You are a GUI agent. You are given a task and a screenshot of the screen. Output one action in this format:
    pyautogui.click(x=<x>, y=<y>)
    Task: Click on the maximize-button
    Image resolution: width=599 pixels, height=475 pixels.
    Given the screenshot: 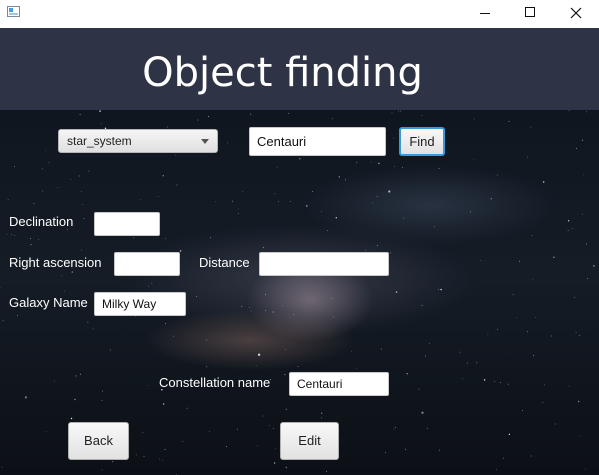 What is the action you would take?
    pyautogui.click(x=531, y=14)
    